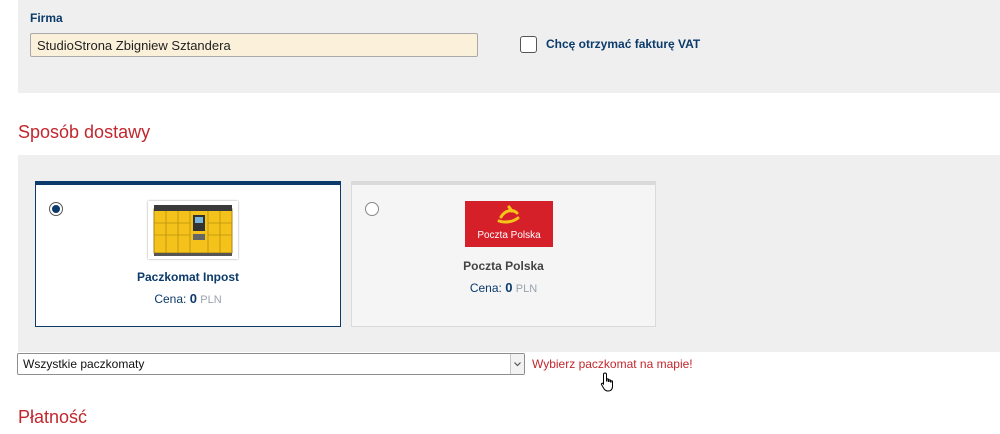  I want to click on poczta-polska-horn-icon, so click(508, 214).